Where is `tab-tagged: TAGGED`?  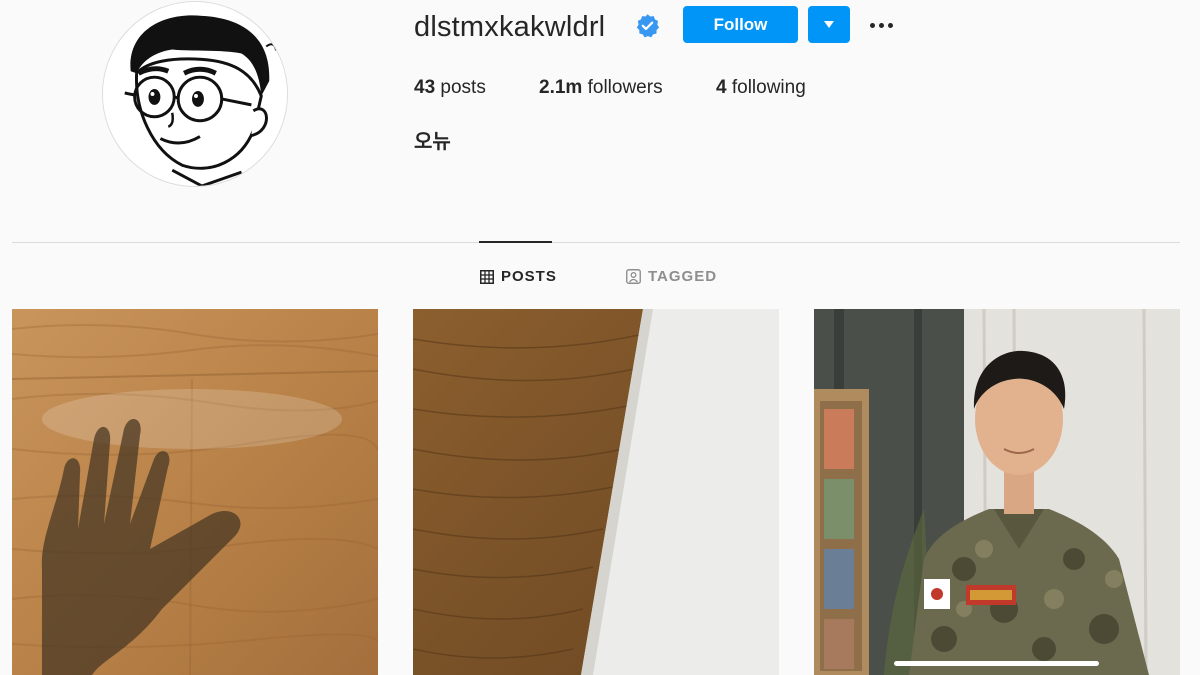 tab-tagged: TAGGED is located at coordinates (671, 276).